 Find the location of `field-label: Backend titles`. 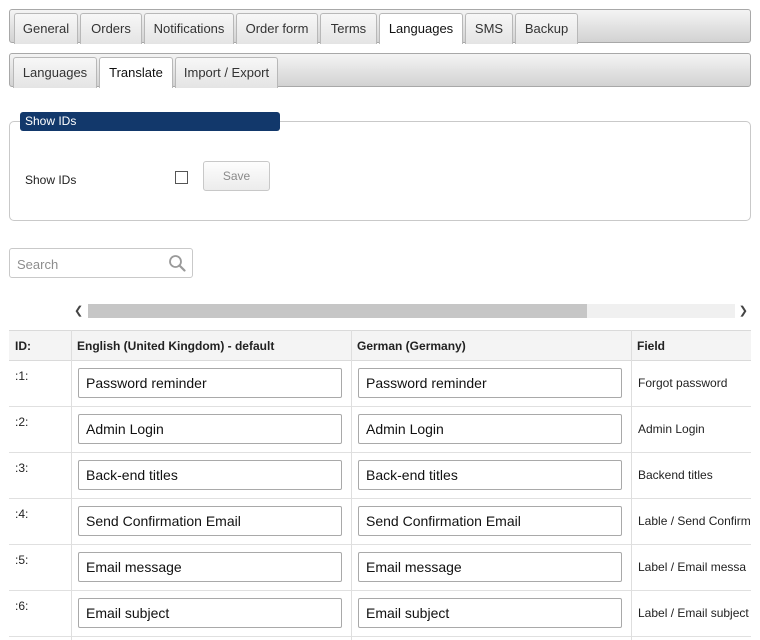

field-label: Backend titles is located at coordinates (675, 475).